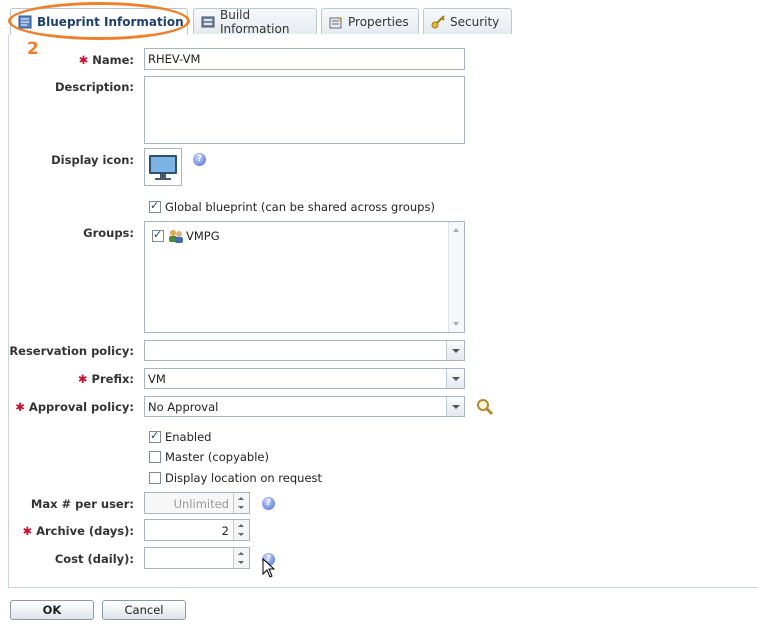 The width and height of the screenshot is (758, 635). I want to click on tab-label: Build Information, so click(255, 21).